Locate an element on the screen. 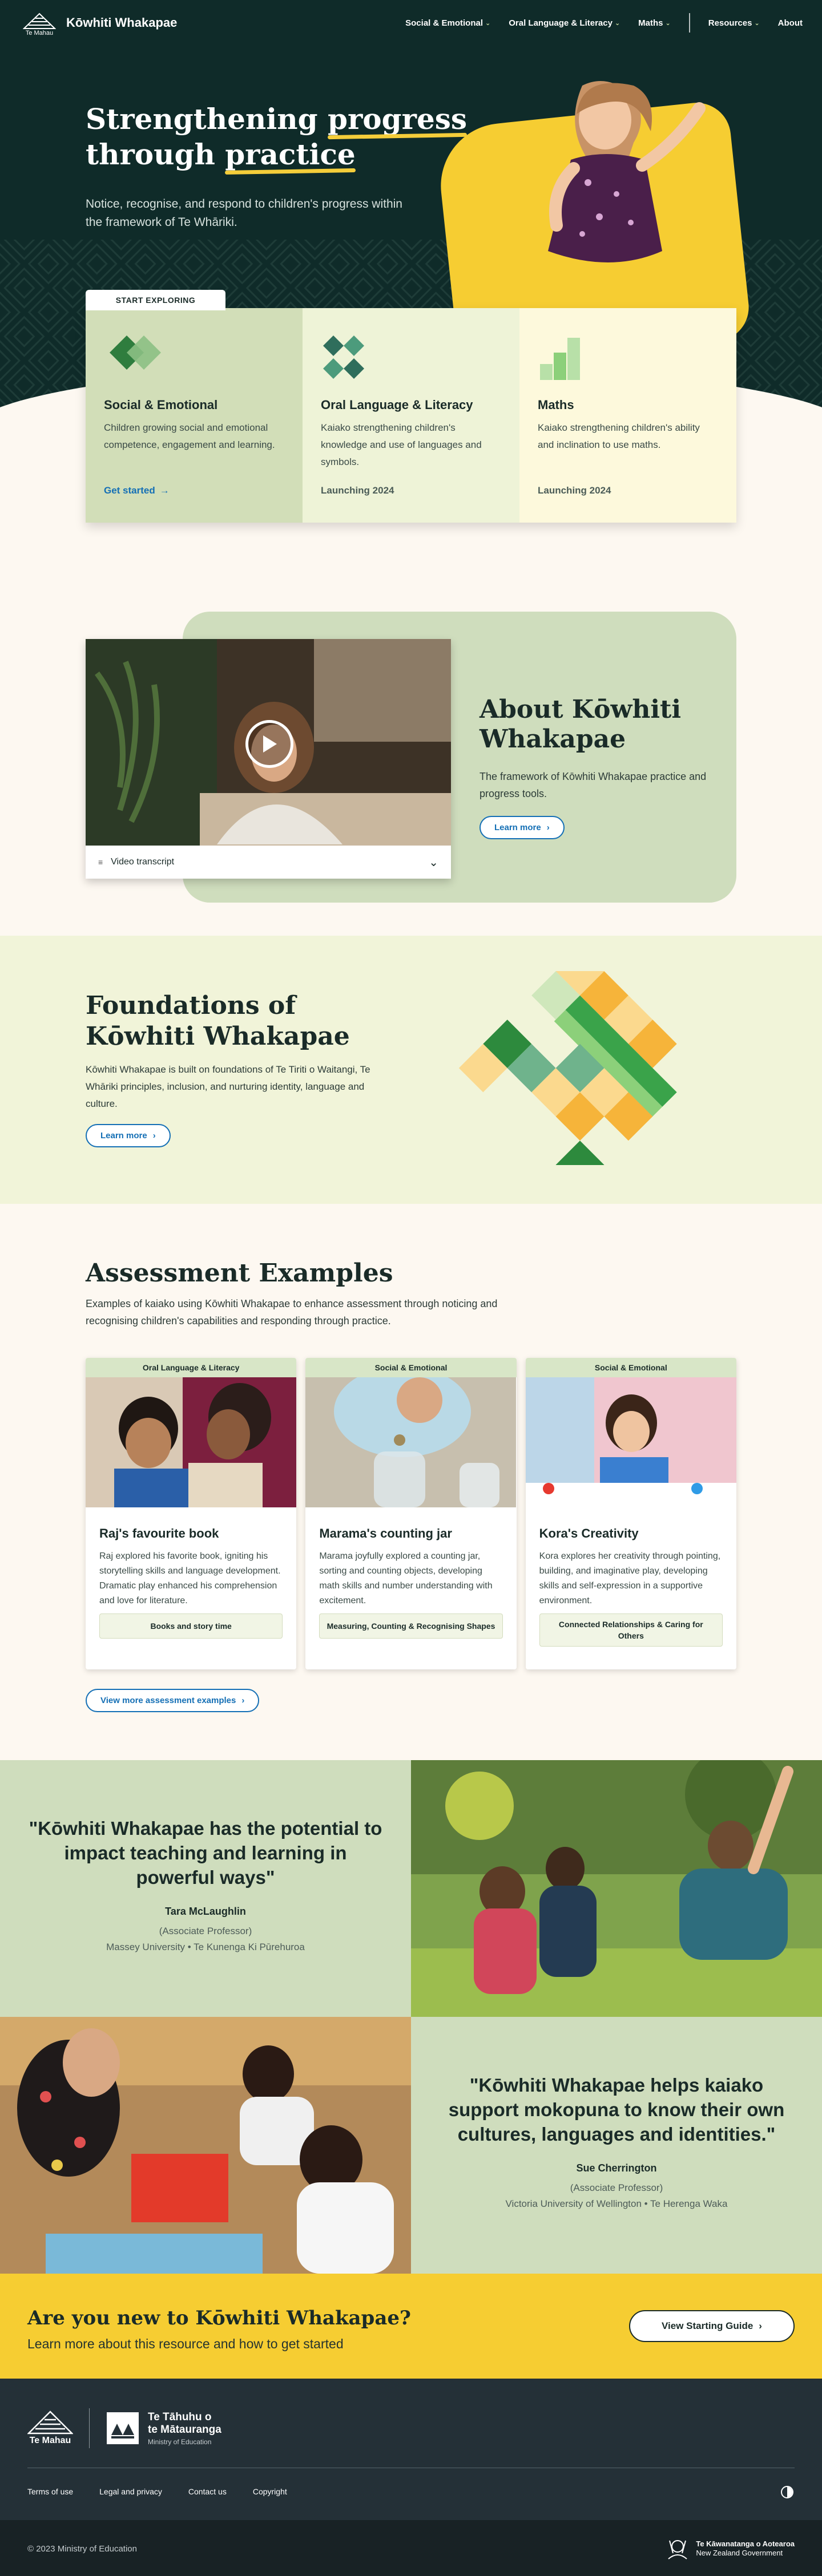  footer-link-terms: Terms of use is located at coordinates (50, 2491).